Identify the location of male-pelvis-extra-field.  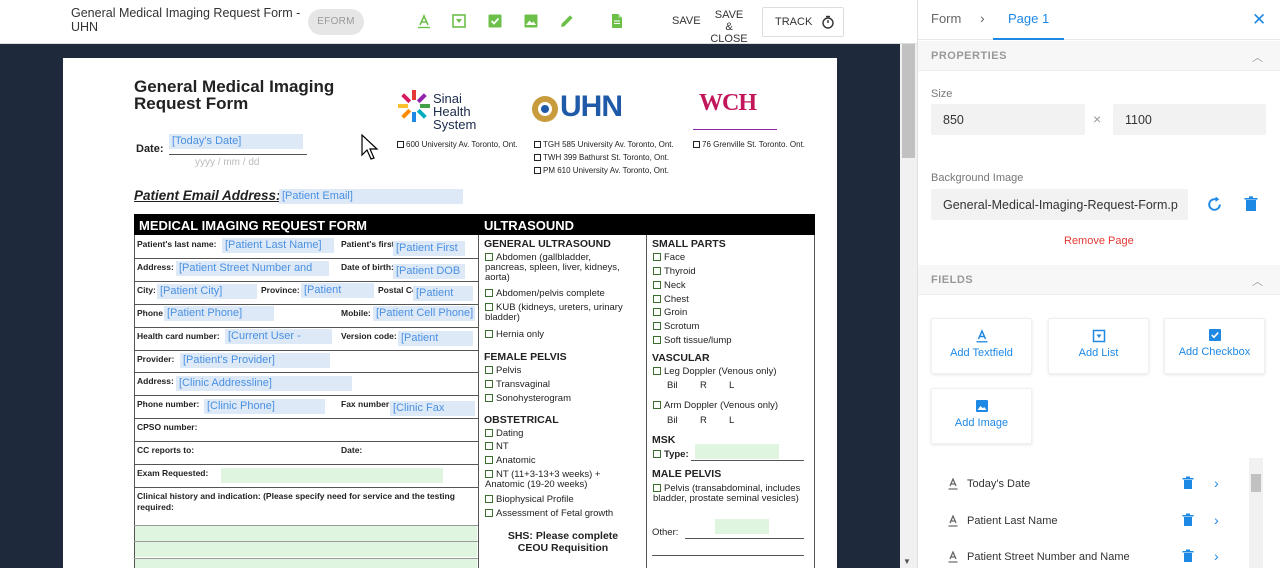
(742, 526).